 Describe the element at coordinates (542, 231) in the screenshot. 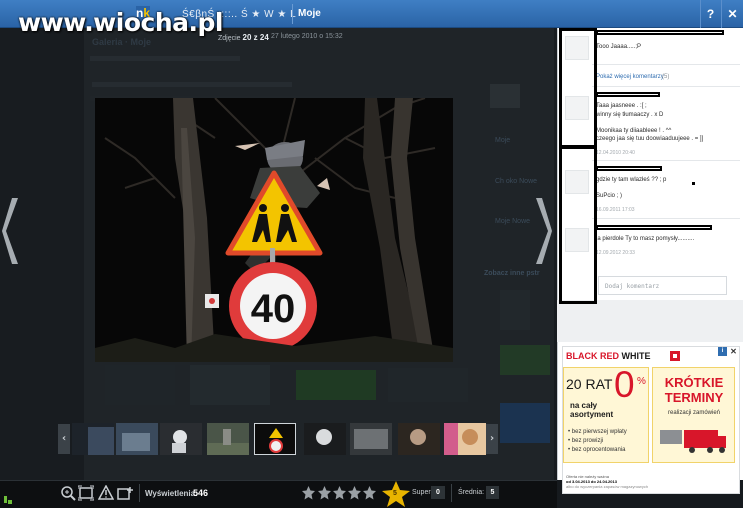

I see `next-photo-arrow` at that location.